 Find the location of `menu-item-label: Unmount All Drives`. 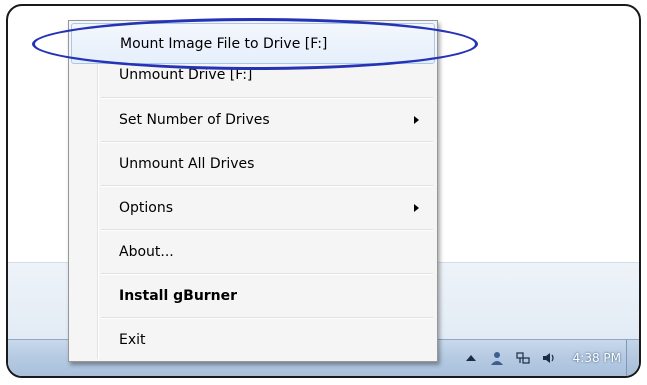

menu-item-label: Unmount All Drives is located at coordinates (187, 163).